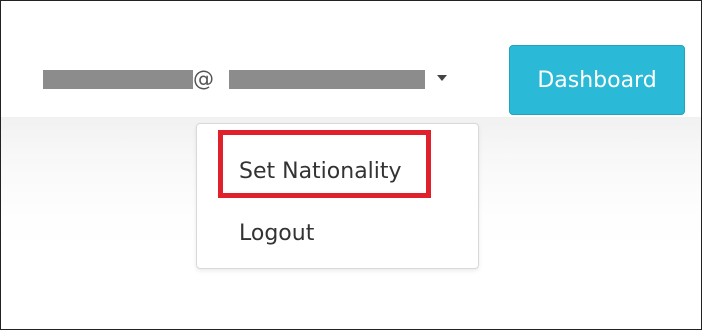  I want to click on menu-item-label: Logout, so click(277, 233).